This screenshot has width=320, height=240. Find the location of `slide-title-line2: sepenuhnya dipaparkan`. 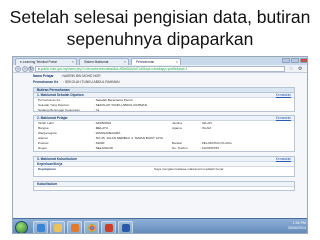

slide-title-line2: sepenuhnya dipaparkan is located at coordinates (160, 39).